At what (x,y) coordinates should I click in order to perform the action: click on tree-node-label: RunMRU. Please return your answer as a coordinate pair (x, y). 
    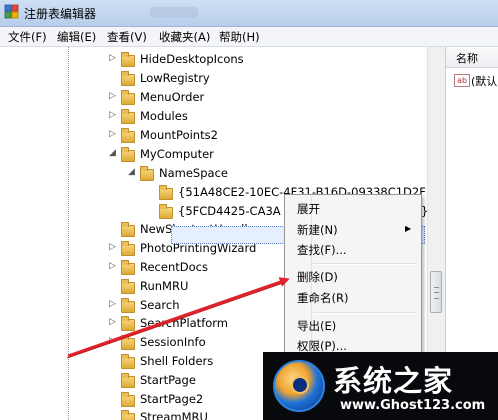
    Looking at the image, I should click on (164, 286).